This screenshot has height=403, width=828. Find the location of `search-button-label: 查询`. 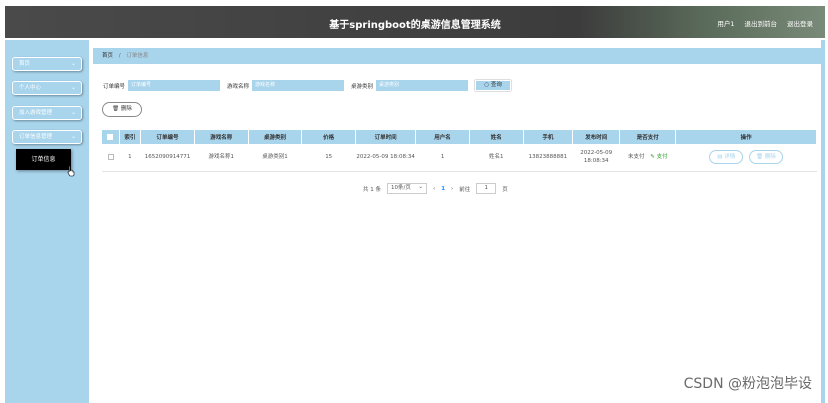

search-button-label: 查询 is located at coordinates (496, 85).